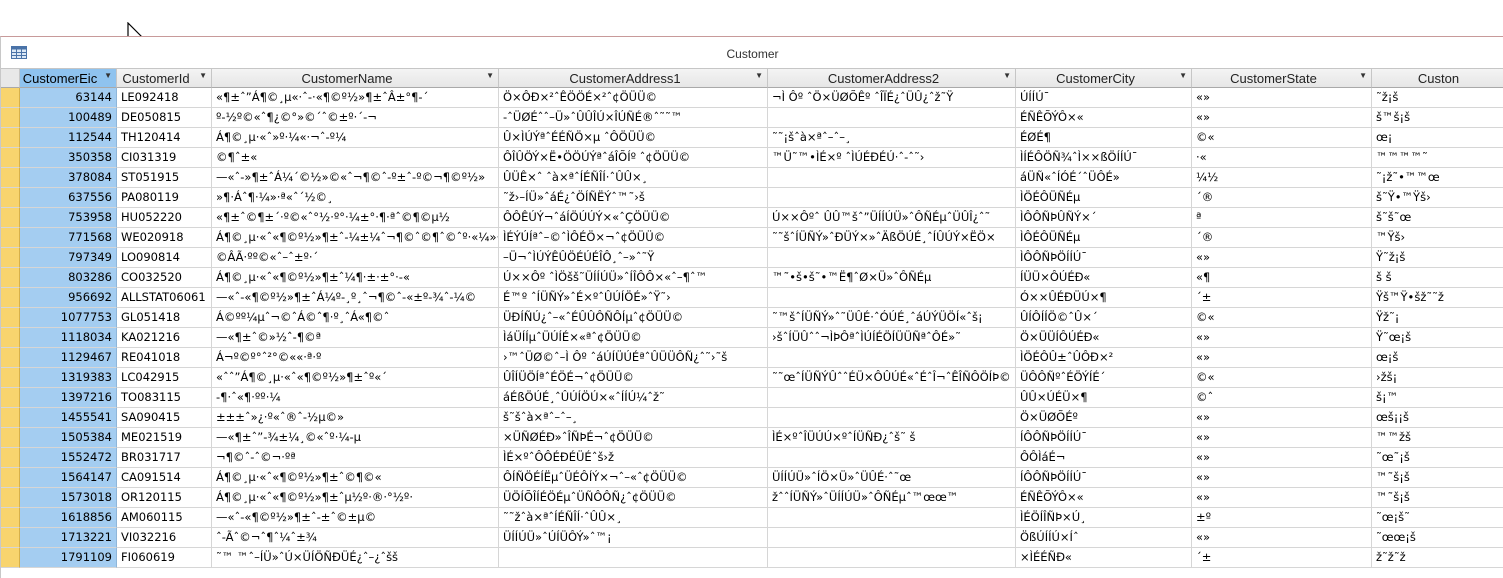 The height and width of the screenshot is (578, 1503). What do you see at coordinates (1437, 418) in the screenshot?
I see `table-cell: œš¡¡š` at bounding box center [1437, 418].